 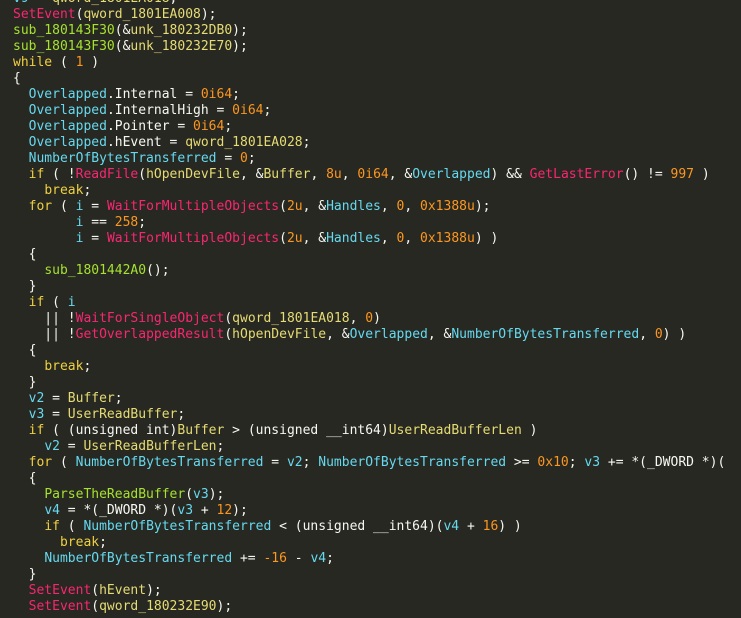 I want to click on token-api: WaitForMultipleObjects, so click(x=193, y=238).